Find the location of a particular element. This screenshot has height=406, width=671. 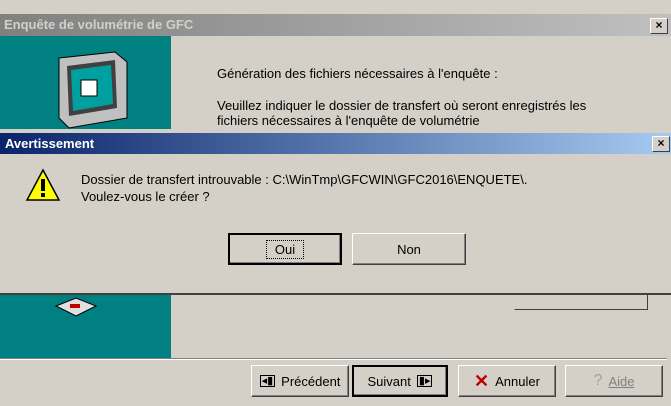

next-button: Suivant ▮▸ is located at coordinates (400, 381).